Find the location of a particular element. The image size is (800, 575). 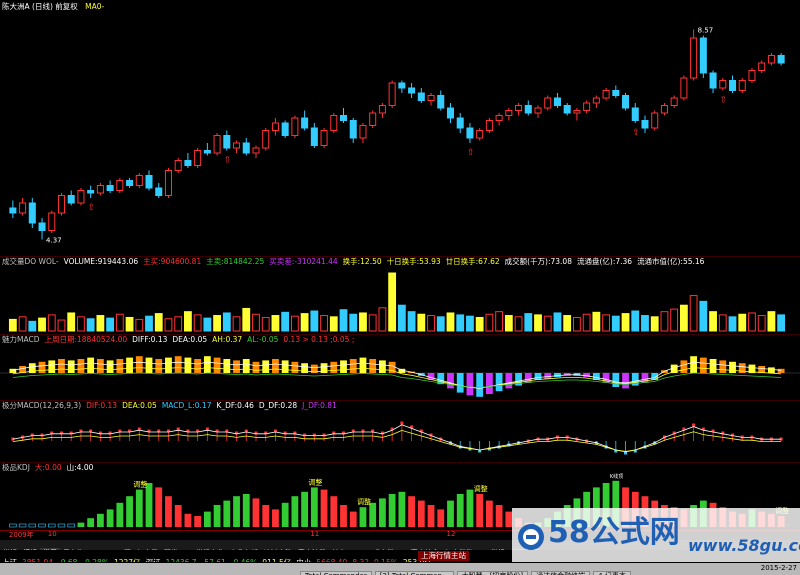

watermark: 58公式网 www.58gu.com is located at coordinates (656, 535).